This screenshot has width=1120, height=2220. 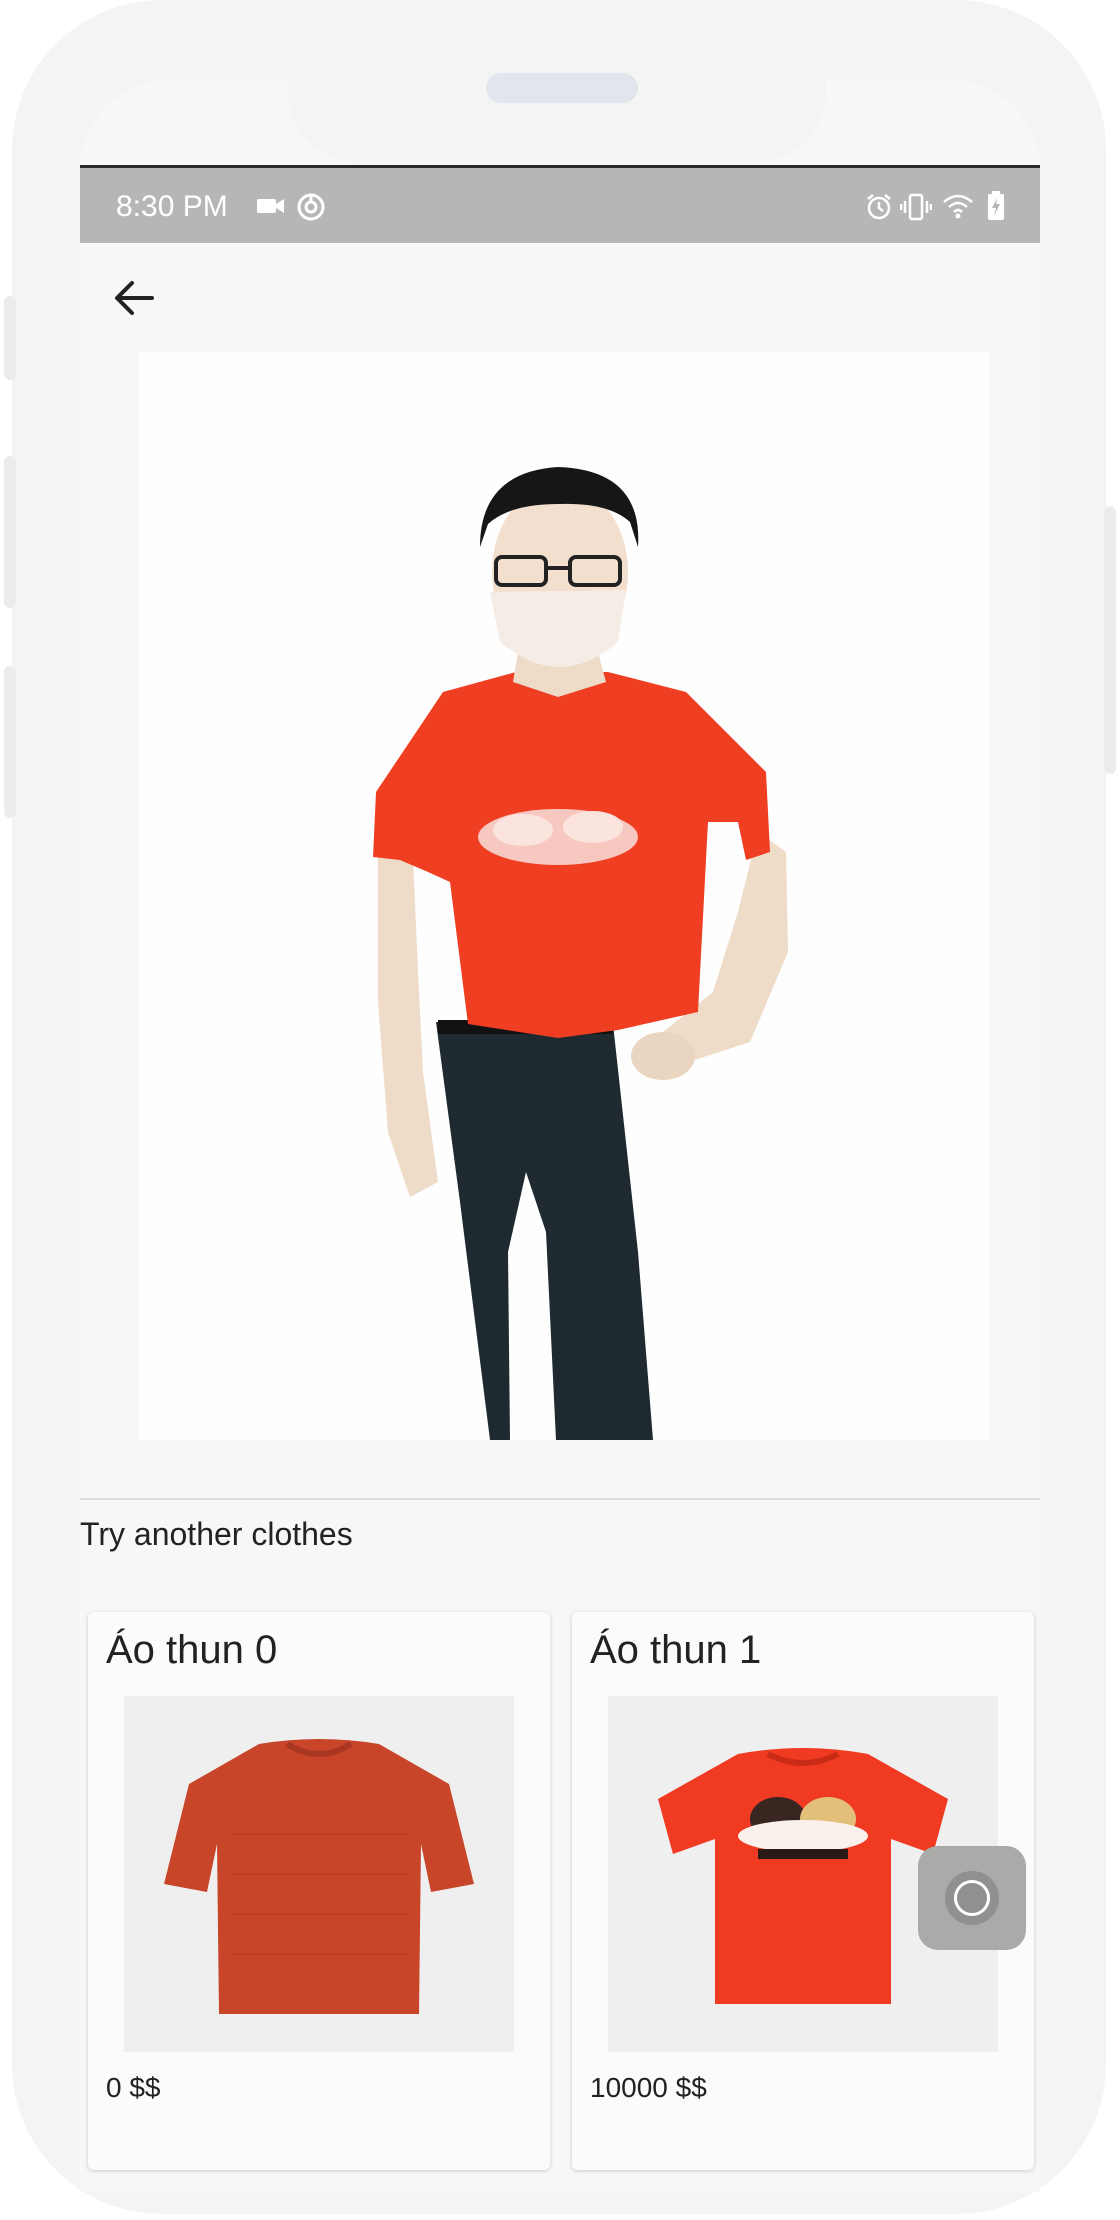 I want to click on product-name: Áo thun 0, so click(x=192, y=1650).